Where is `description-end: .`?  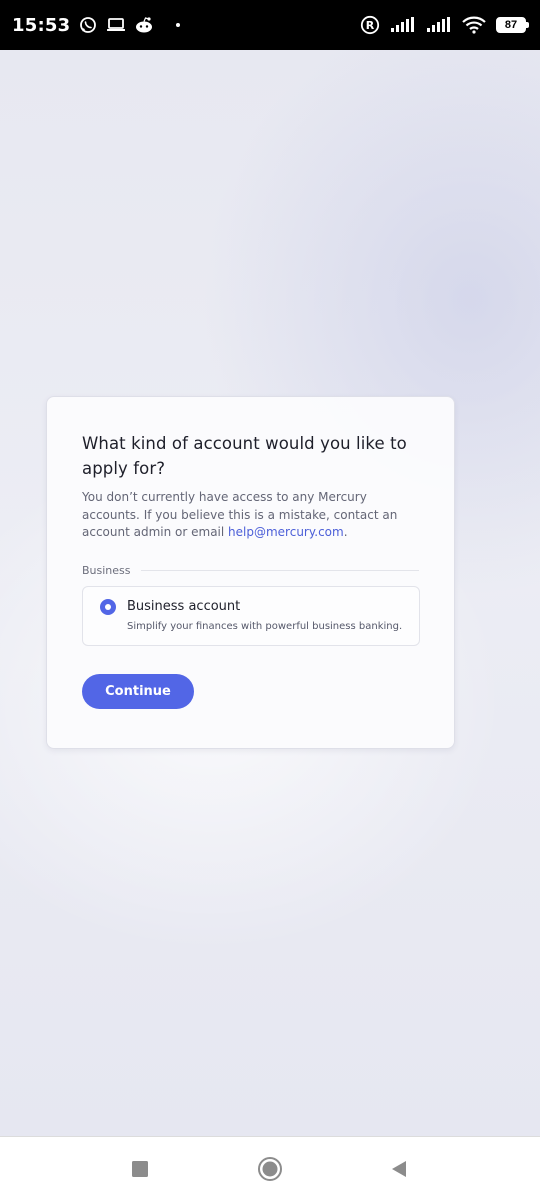 description-end: . is located at coordinates (345, 532).